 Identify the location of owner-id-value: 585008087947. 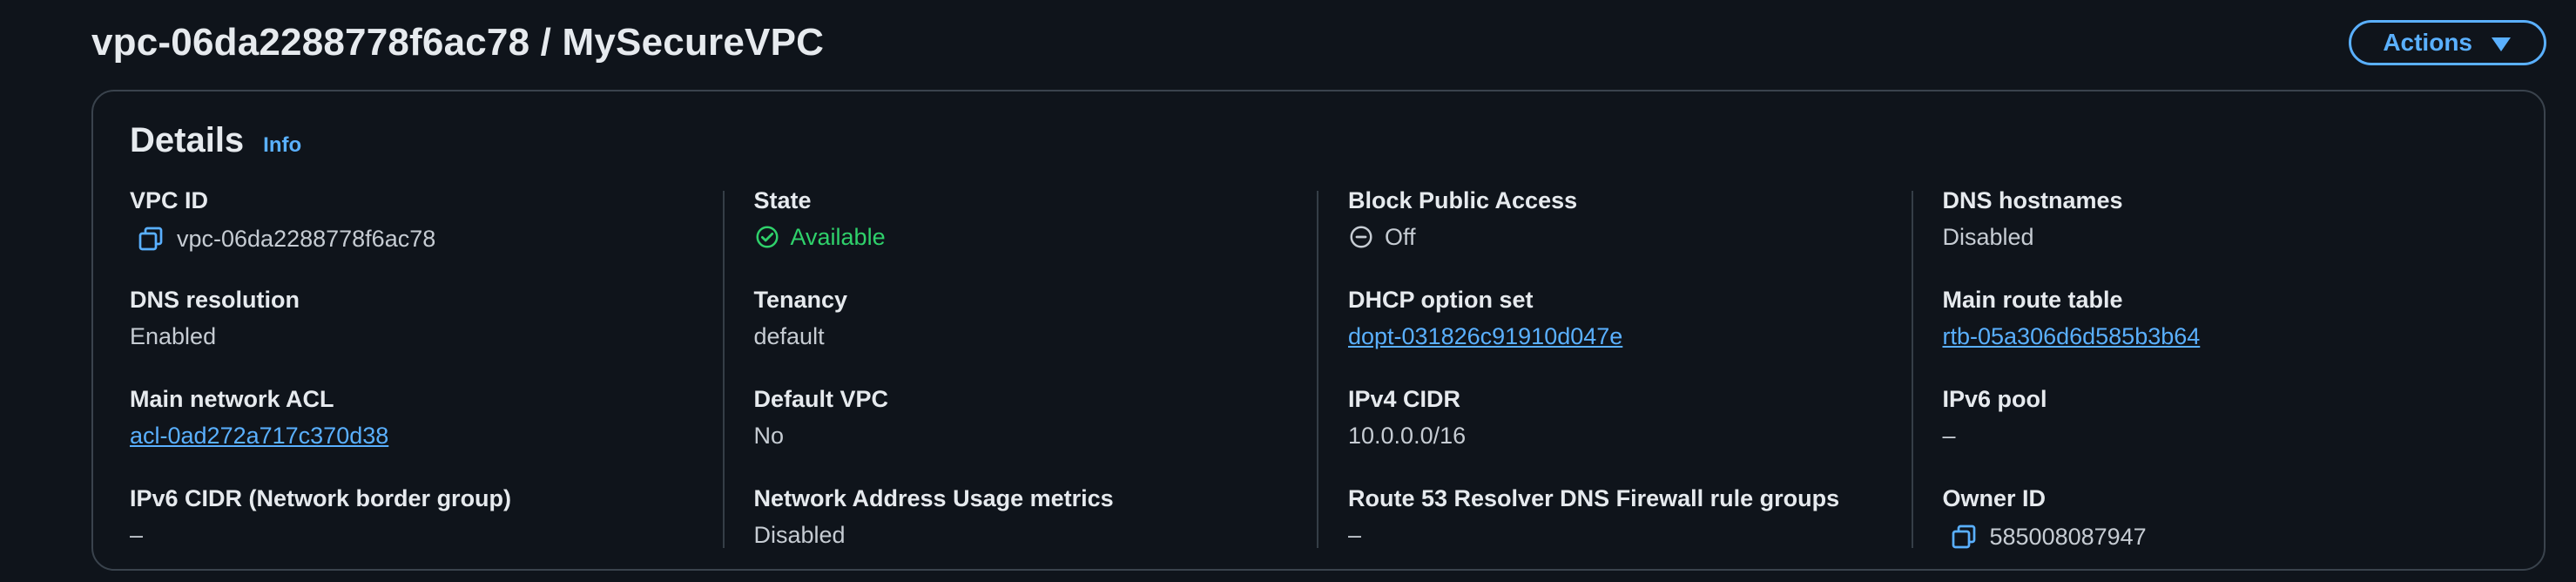
(2068, 536).